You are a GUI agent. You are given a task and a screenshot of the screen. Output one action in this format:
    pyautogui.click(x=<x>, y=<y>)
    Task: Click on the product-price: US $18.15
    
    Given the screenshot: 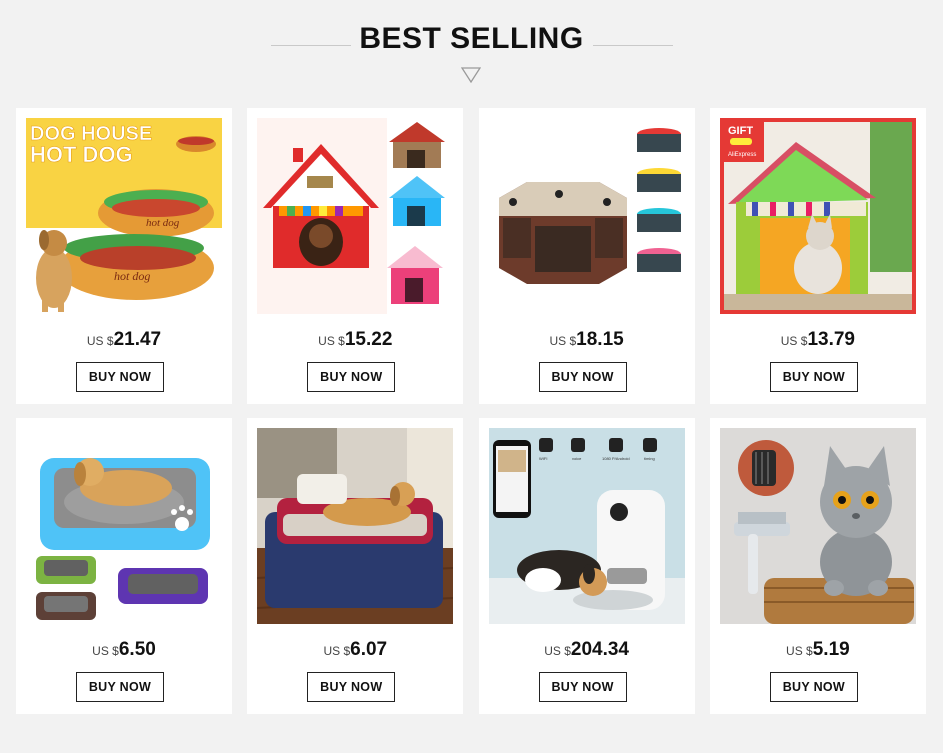 What is the action you would take?
    pyautogui.click(x=587, y=340)
    